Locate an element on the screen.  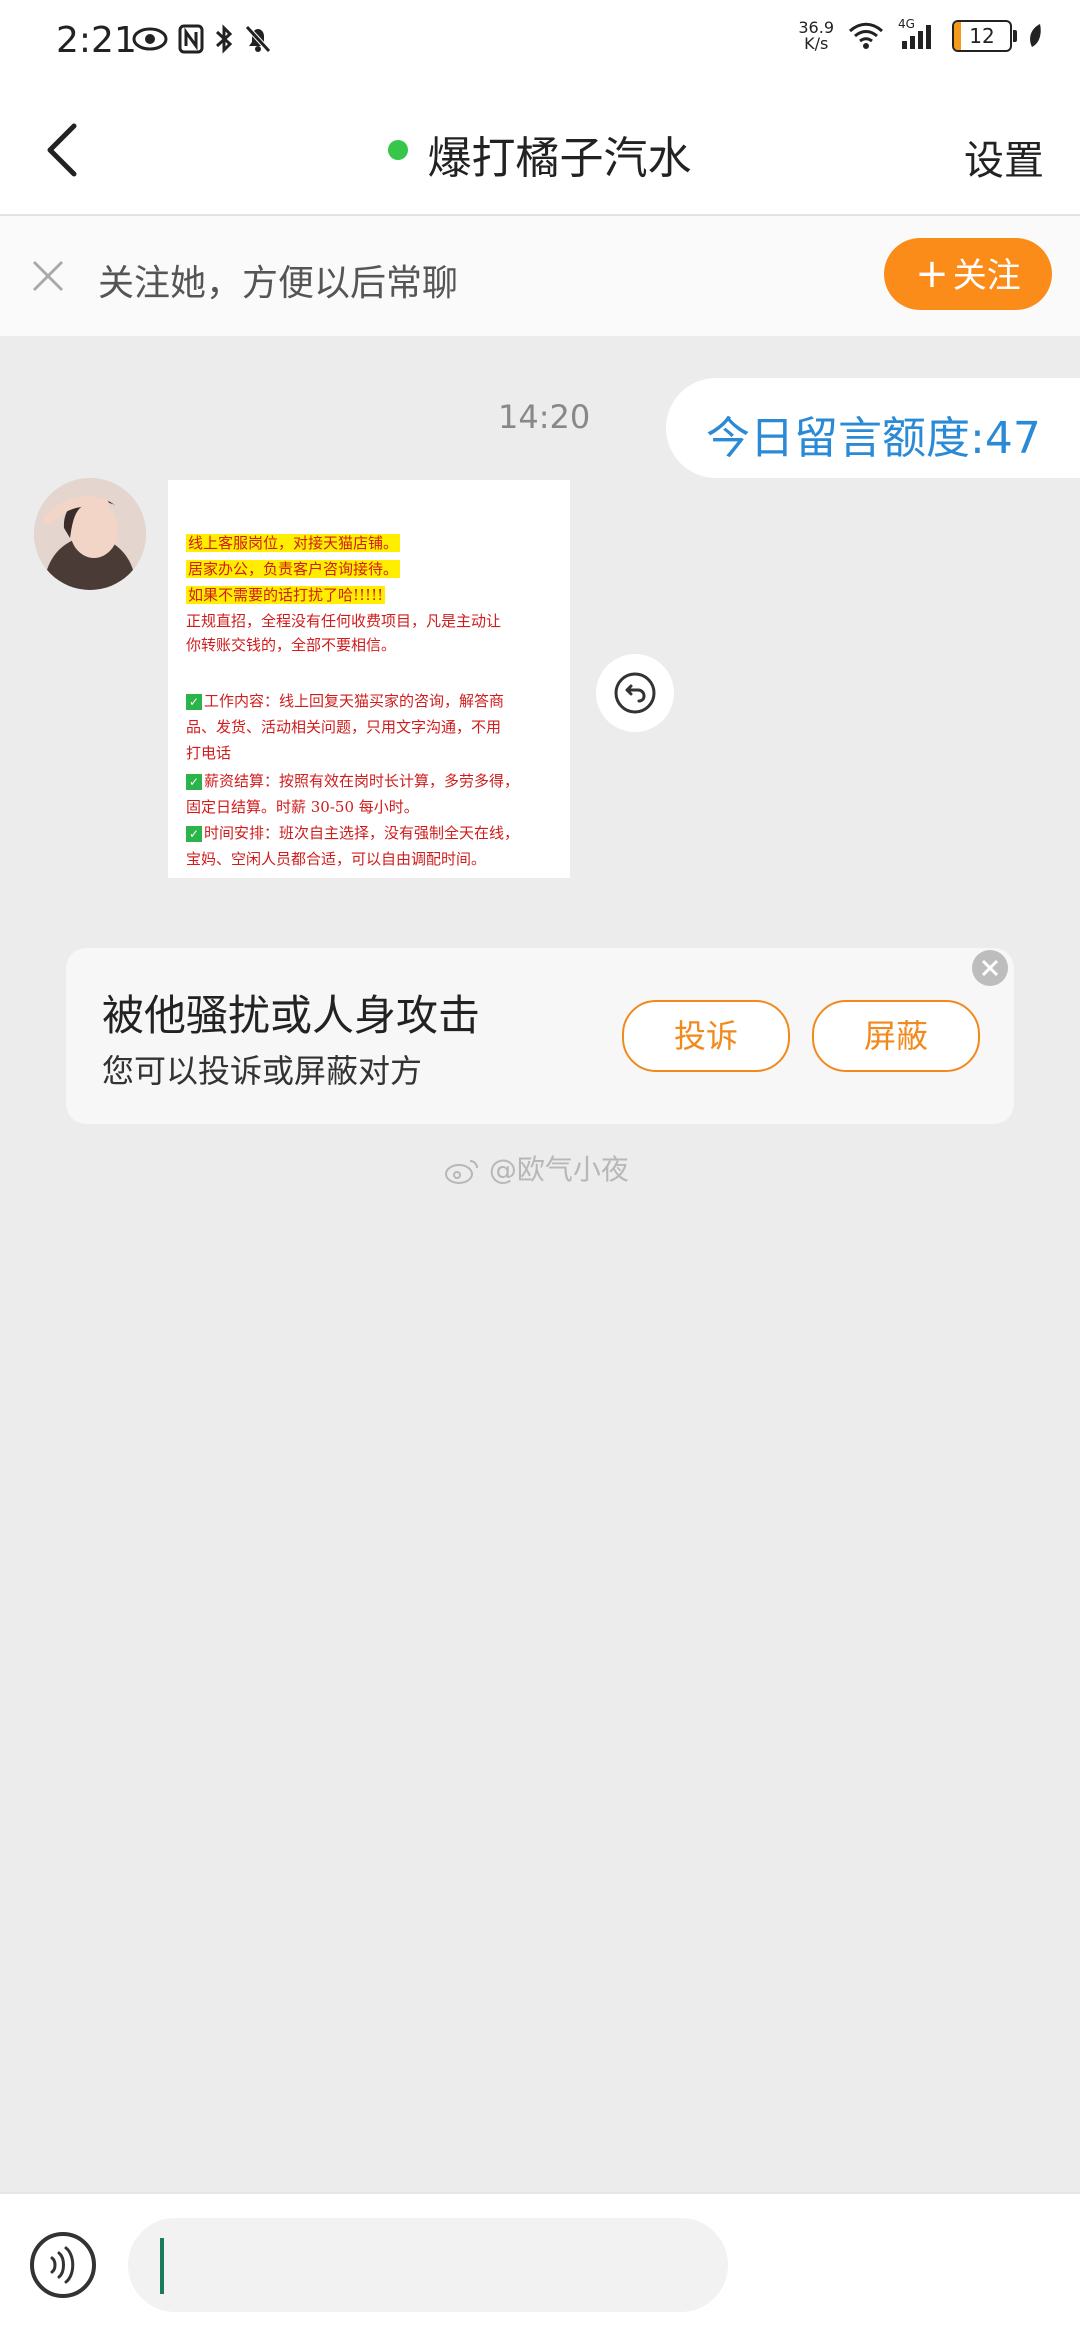
quota-message-bubble: 今日留言额度:47 is located at coordinates (873, 428).